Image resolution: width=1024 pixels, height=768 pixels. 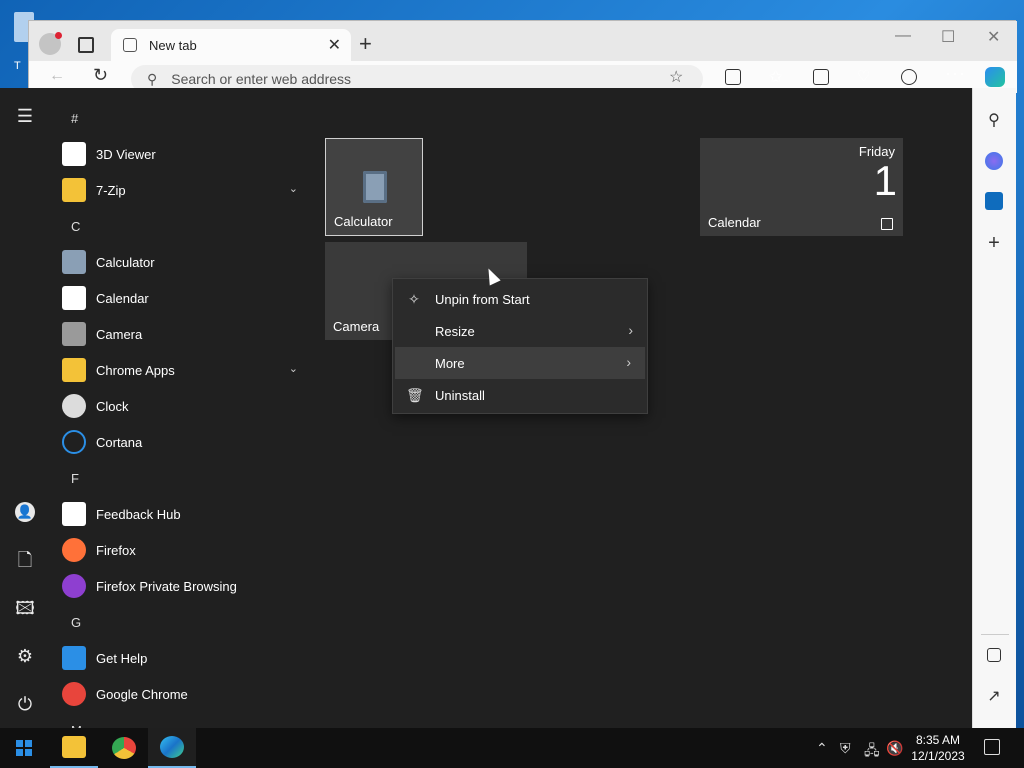 I want to click on feedback-icon, so click(x=74, y=514).